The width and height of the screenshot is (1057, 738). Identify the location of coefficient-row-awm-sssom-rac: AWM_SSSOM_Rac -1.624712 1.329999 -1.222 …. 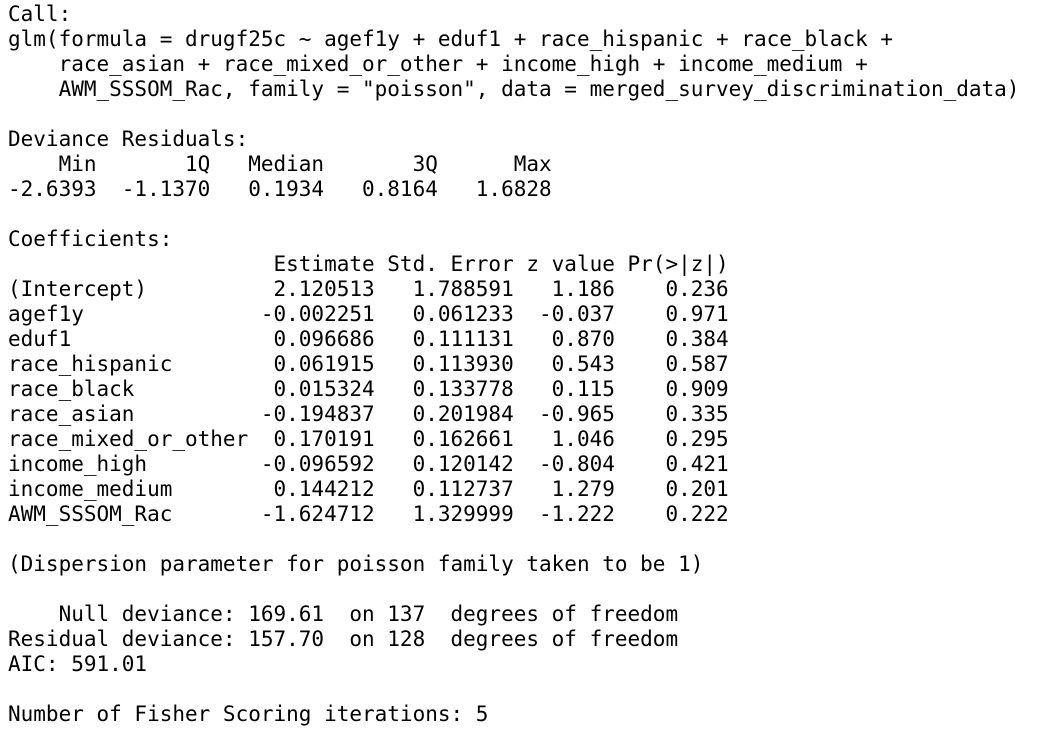
(368, 514).